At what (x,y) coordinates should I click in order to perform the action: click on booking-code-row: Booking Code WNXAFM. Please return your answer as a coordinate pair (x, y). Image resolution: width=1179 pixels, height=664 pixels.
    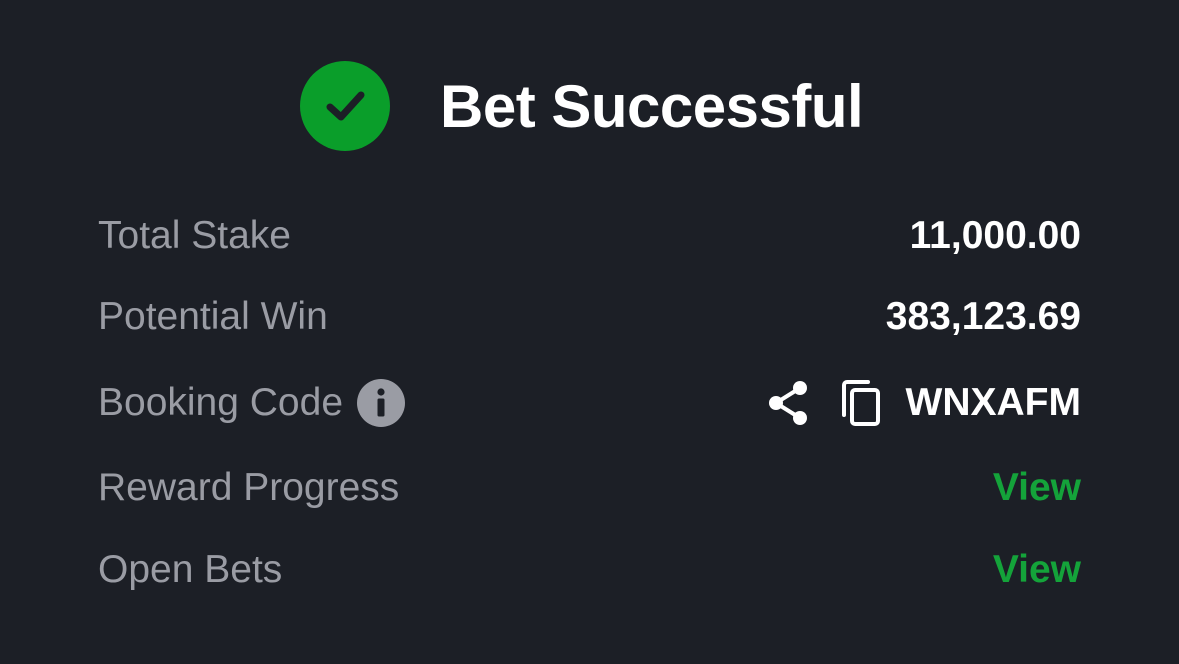
    Looking at the image, I should click on (589, 403).